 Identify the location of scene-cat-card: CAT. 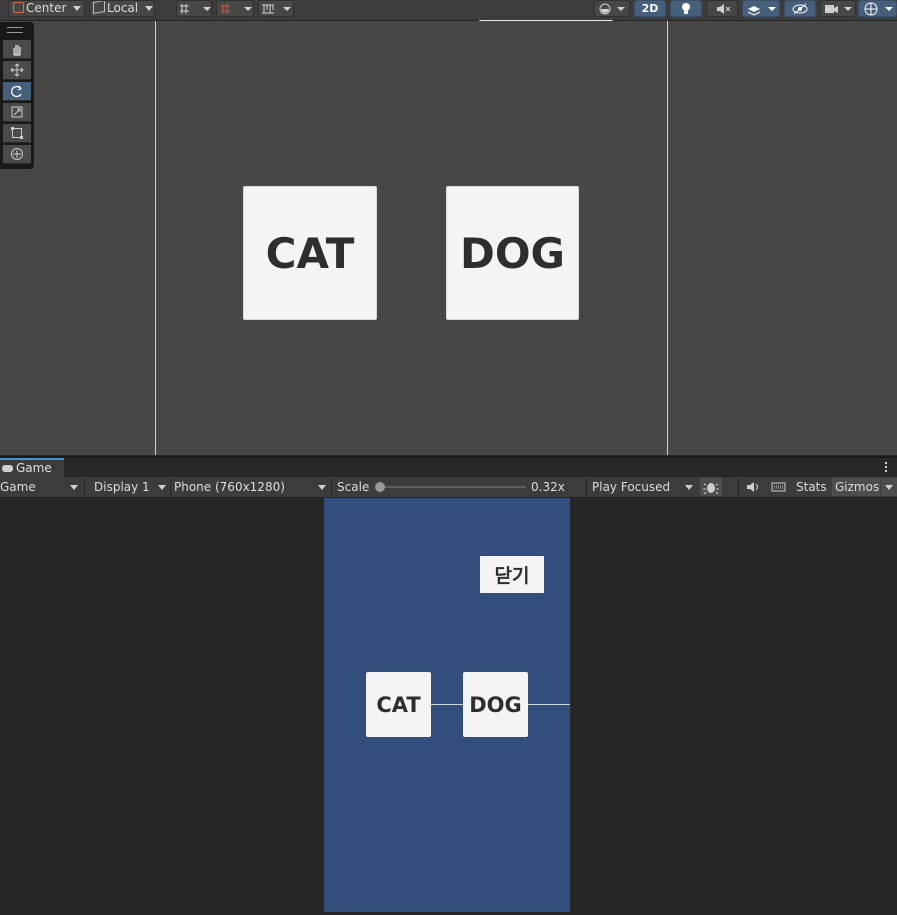
(310, 253).